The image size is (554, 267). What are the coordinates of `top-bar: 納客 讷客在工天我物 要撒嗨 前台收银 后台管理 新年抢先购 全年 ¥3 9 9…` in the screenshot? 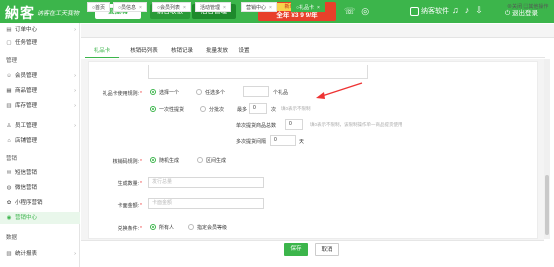 It's located at (277, 11).